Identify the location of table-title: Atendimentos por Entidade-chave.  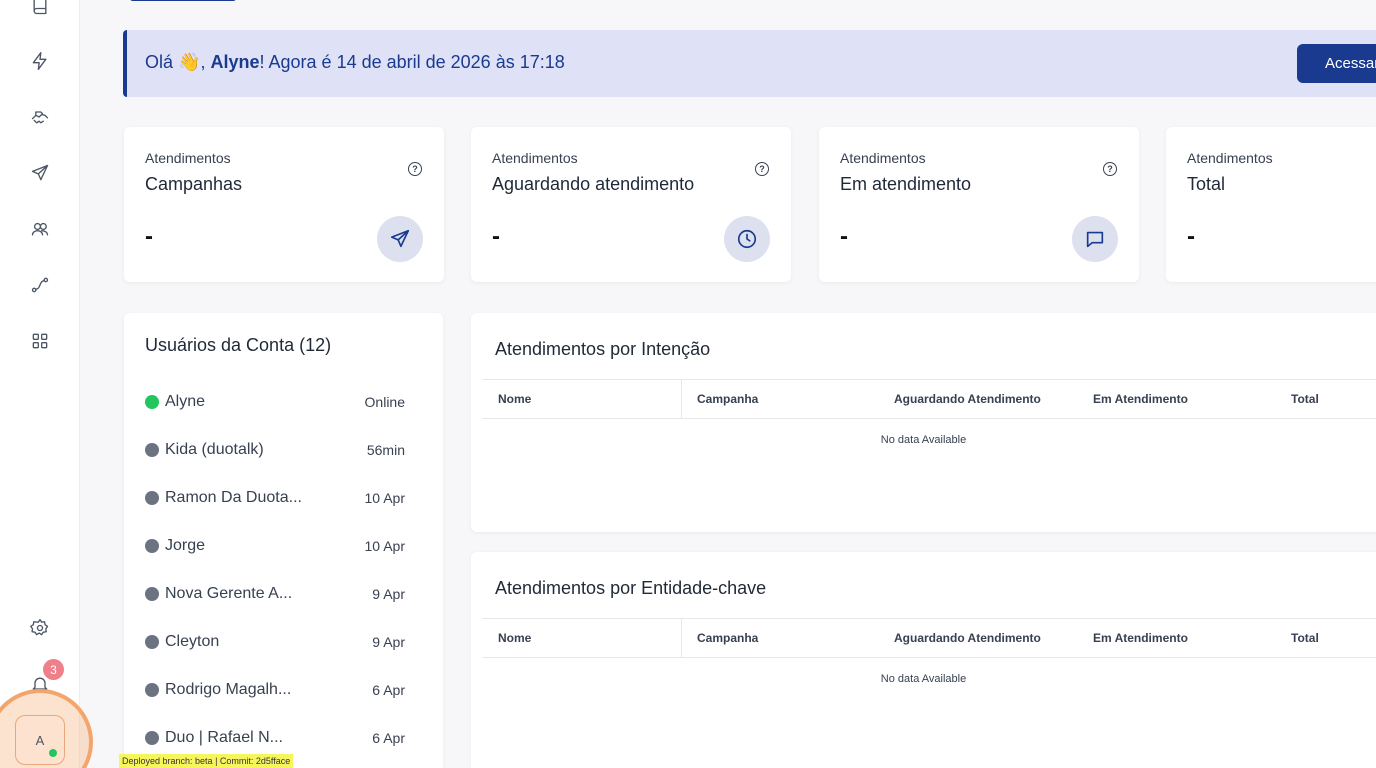
(631, 588).